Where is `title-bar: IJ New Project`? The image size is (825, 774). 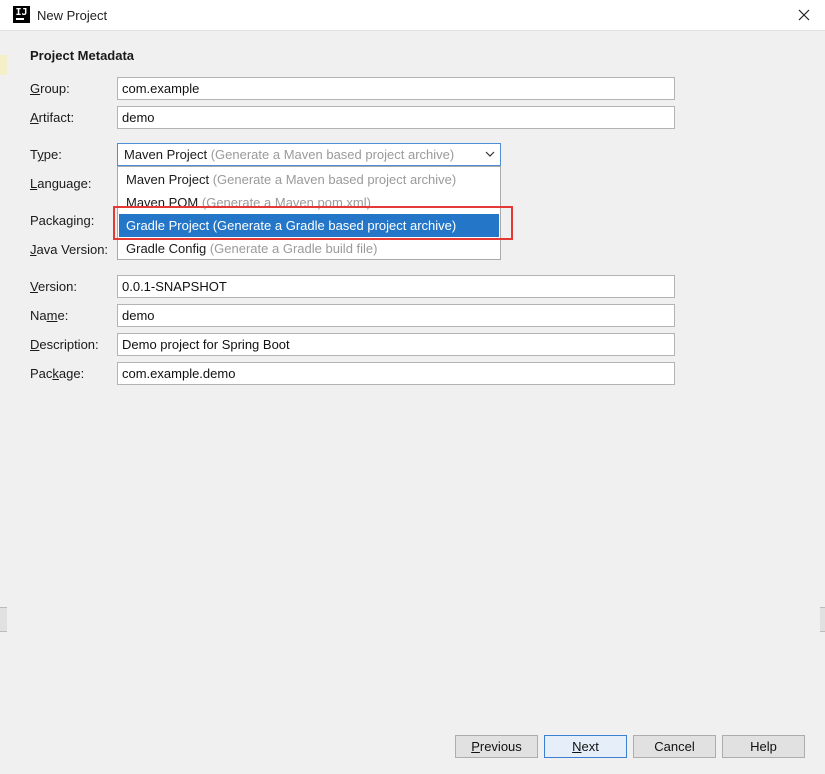 title-bar: IJ New Project is located at coordinates (412, 15).